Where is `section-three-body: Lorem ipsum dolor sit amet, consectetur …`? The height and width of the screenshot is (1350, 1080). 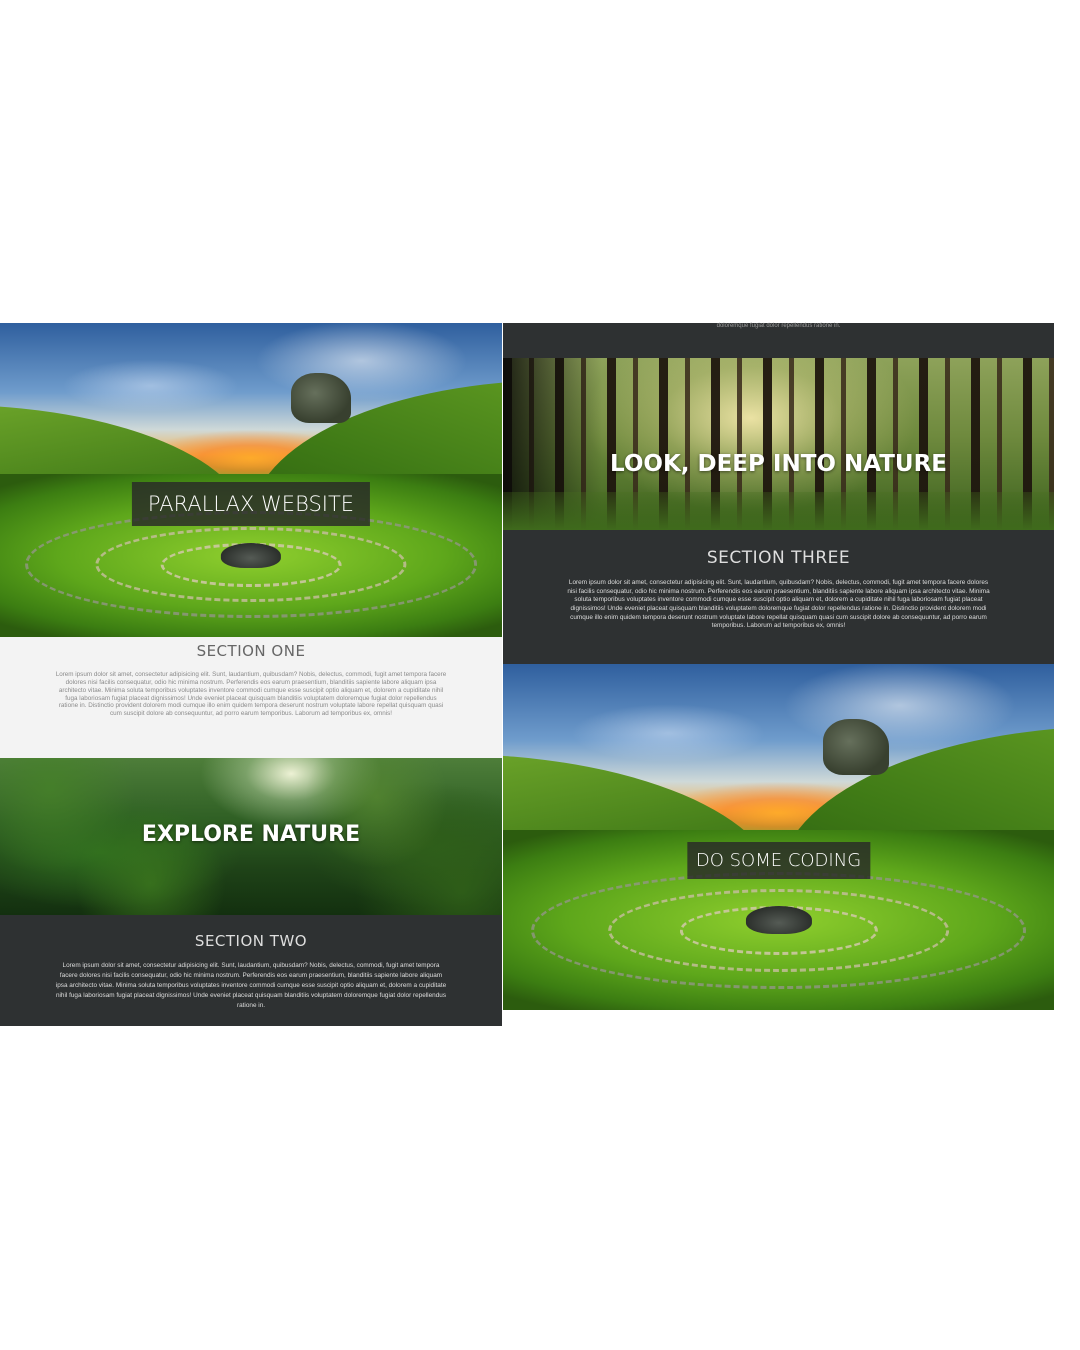 section-three-body: Lorem ipsum dolor sit amet, consectetur … is located at coordinates (778, 604).